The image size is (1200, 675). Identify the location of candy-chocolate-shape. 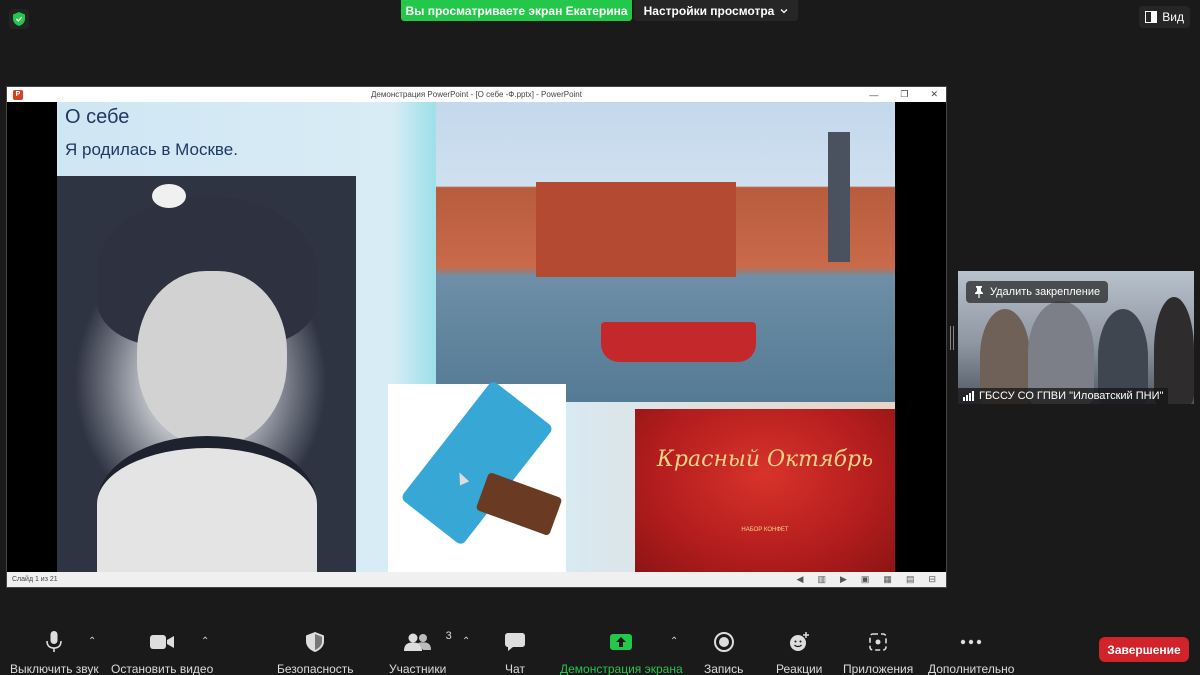
(519, 504).